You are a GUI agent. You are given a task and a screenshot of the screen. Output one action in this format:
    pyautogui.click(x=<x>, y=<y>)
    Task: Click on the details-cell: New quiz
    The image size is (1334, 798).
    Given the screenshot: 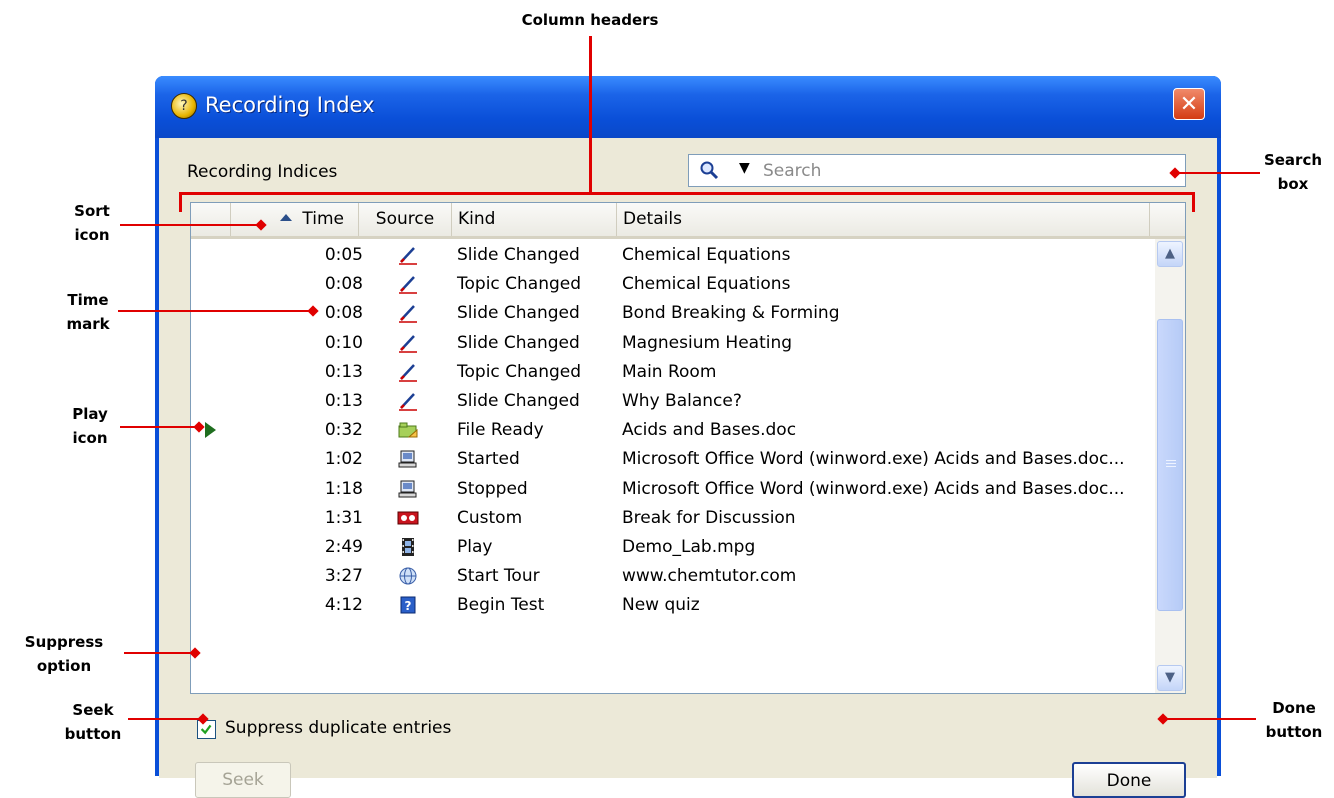 What is the action you would take?
    pyautogui.click(x=661, y=605)
    